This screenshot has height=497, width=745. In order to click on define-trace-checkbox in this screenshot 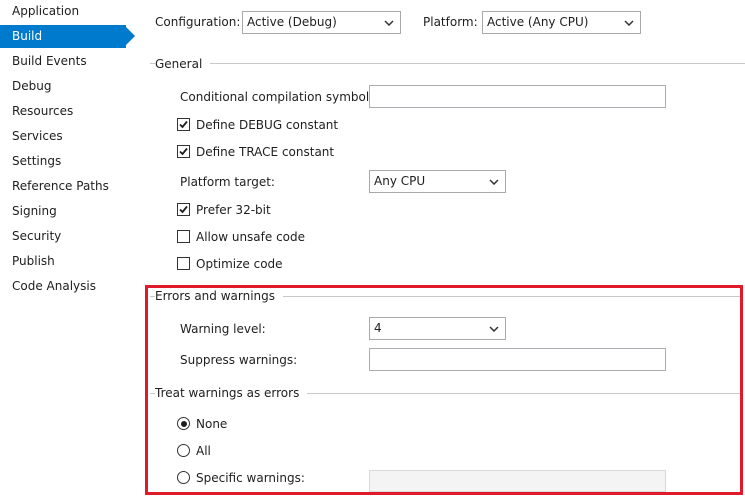, I will do `click(183, 151)`.